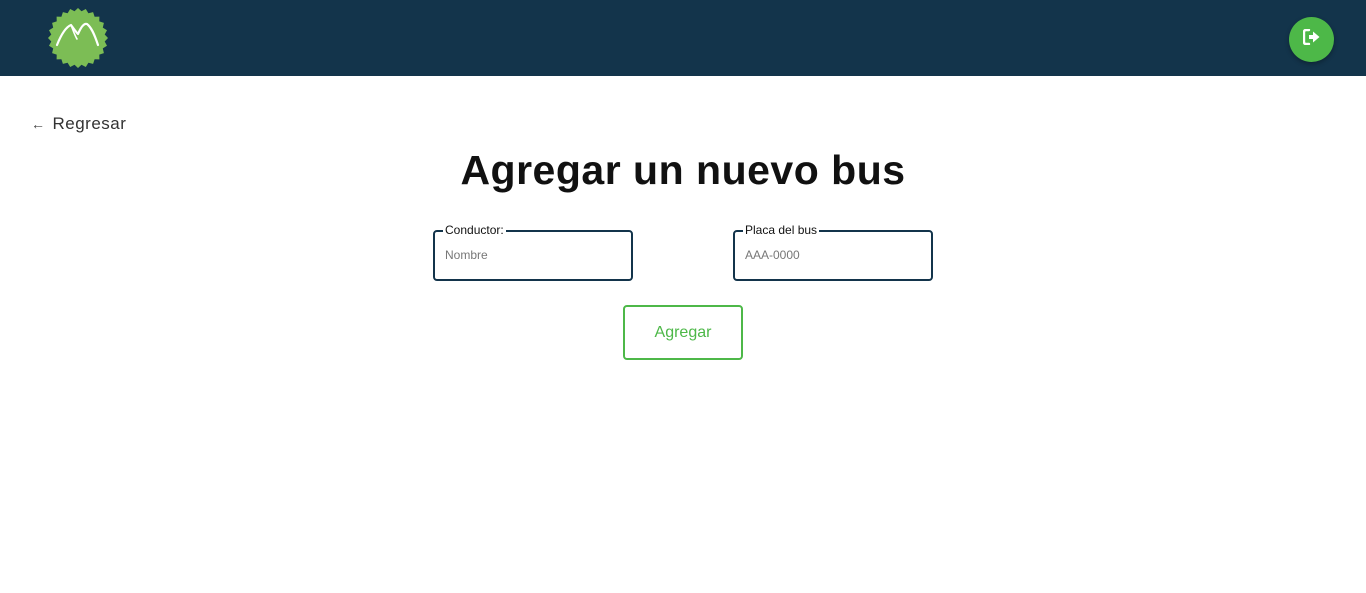 Image resolution: width=1366 pixels, height=593 pixels. What do you see at coordinates (781, 230) in the screenshot?
I see `plate-field-label: Placa del bus` at bounding box center [781, 230].